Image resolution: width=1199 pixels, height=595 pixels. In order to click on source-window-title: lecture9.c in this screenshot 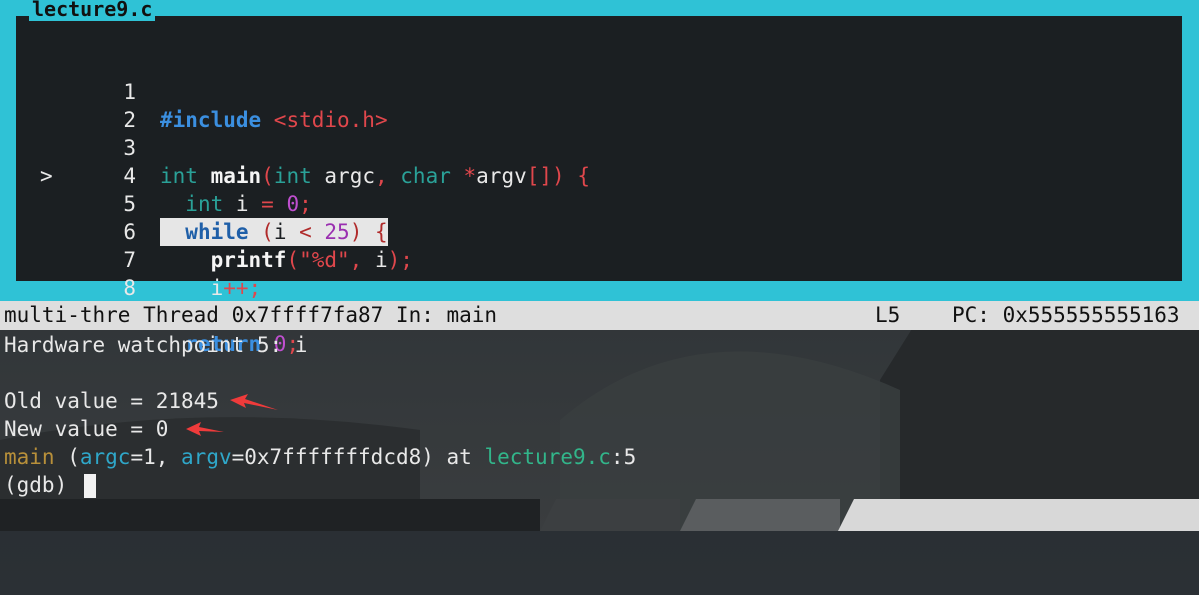, I will do `click(92, 10)`.